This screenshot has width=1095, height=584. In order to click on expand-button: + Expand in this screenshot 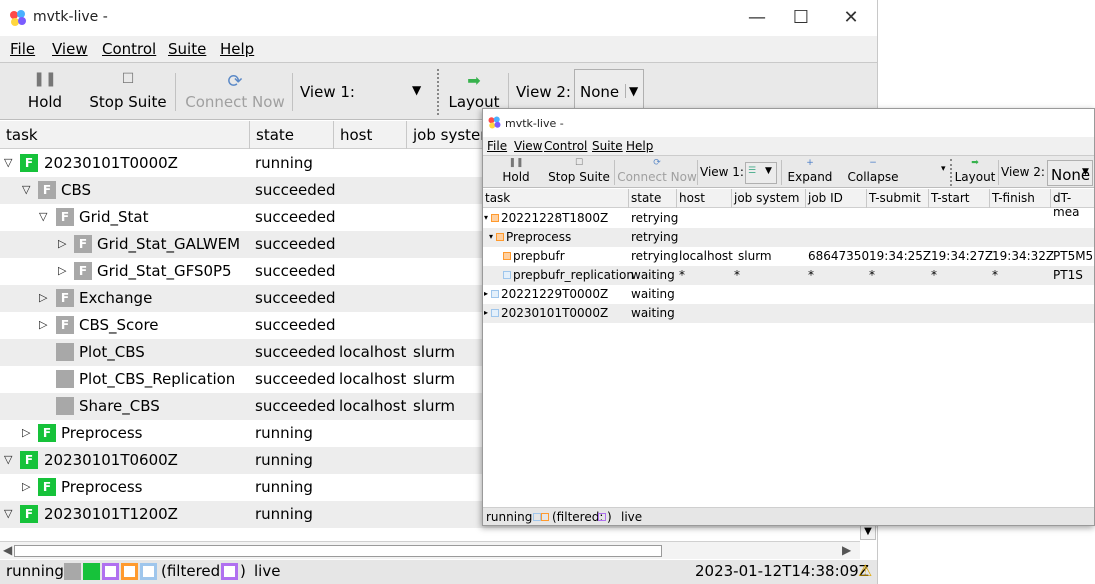, I will do `click(810, 170)`.